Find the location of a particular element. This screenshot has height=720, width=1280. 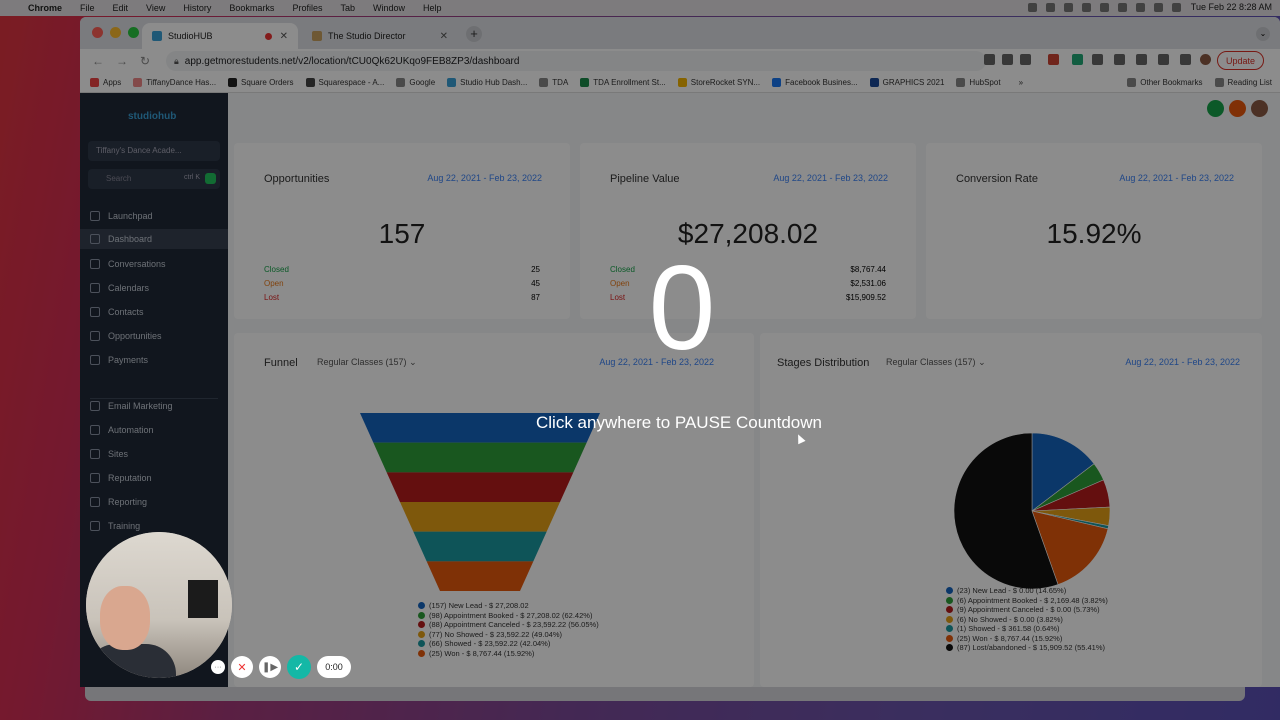

pause-play-icon: ❚▶ is located at coordinates (270, 667).